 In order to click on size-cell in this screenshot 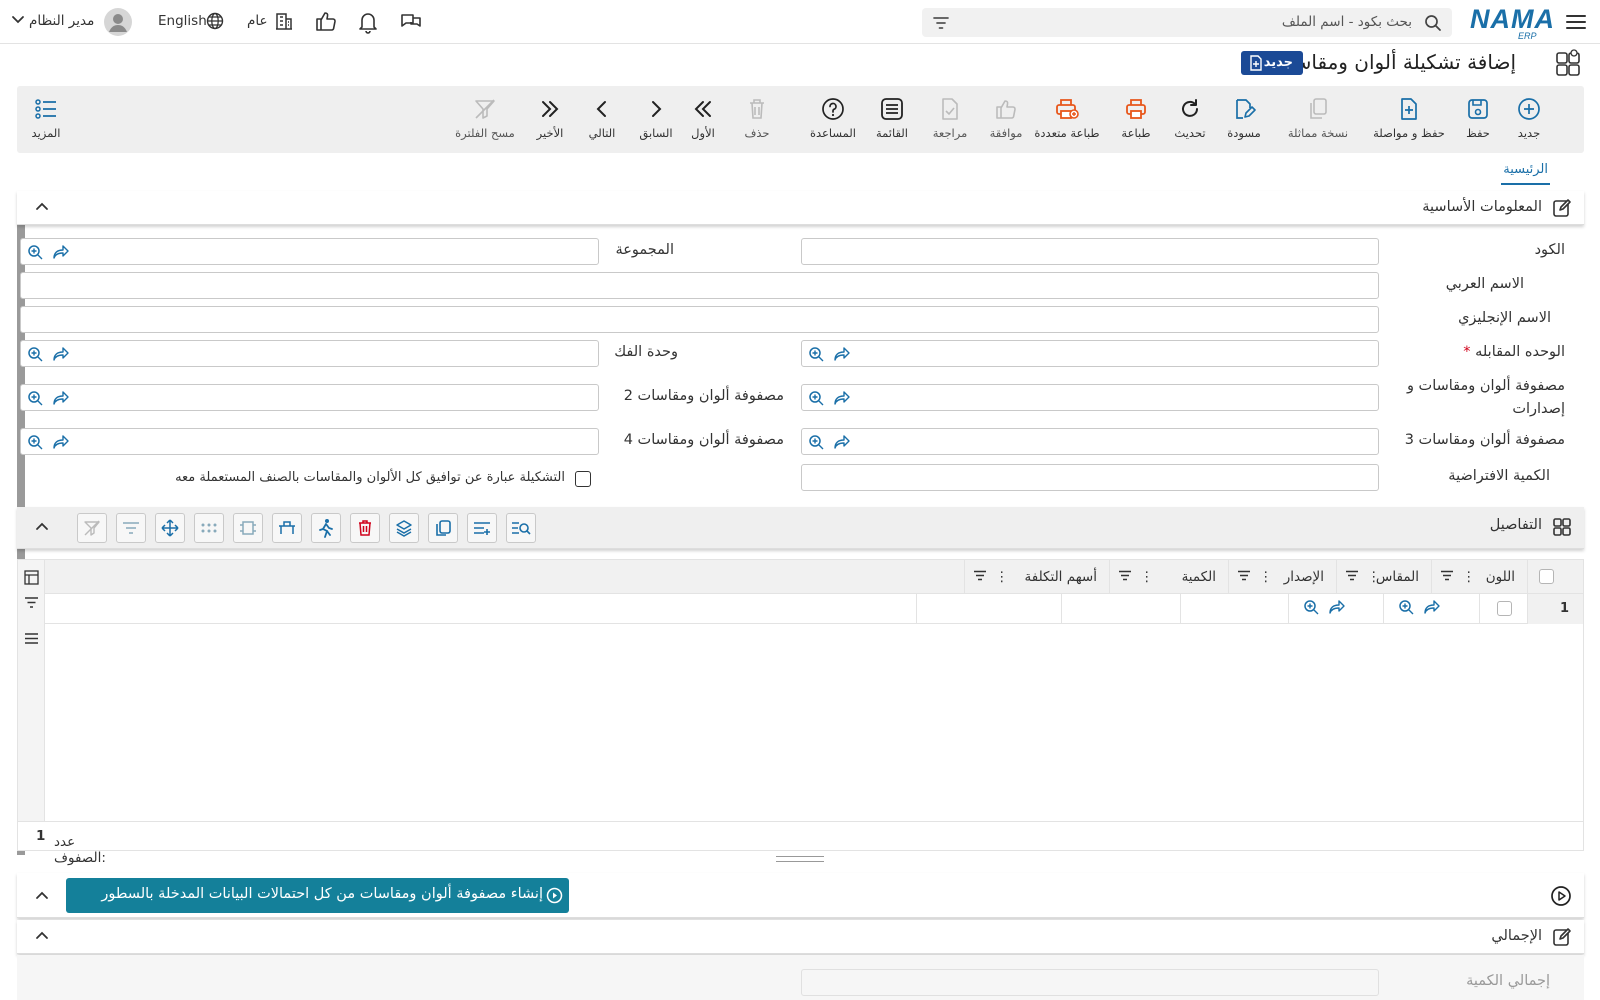, I will do `click(1335, 609)`.